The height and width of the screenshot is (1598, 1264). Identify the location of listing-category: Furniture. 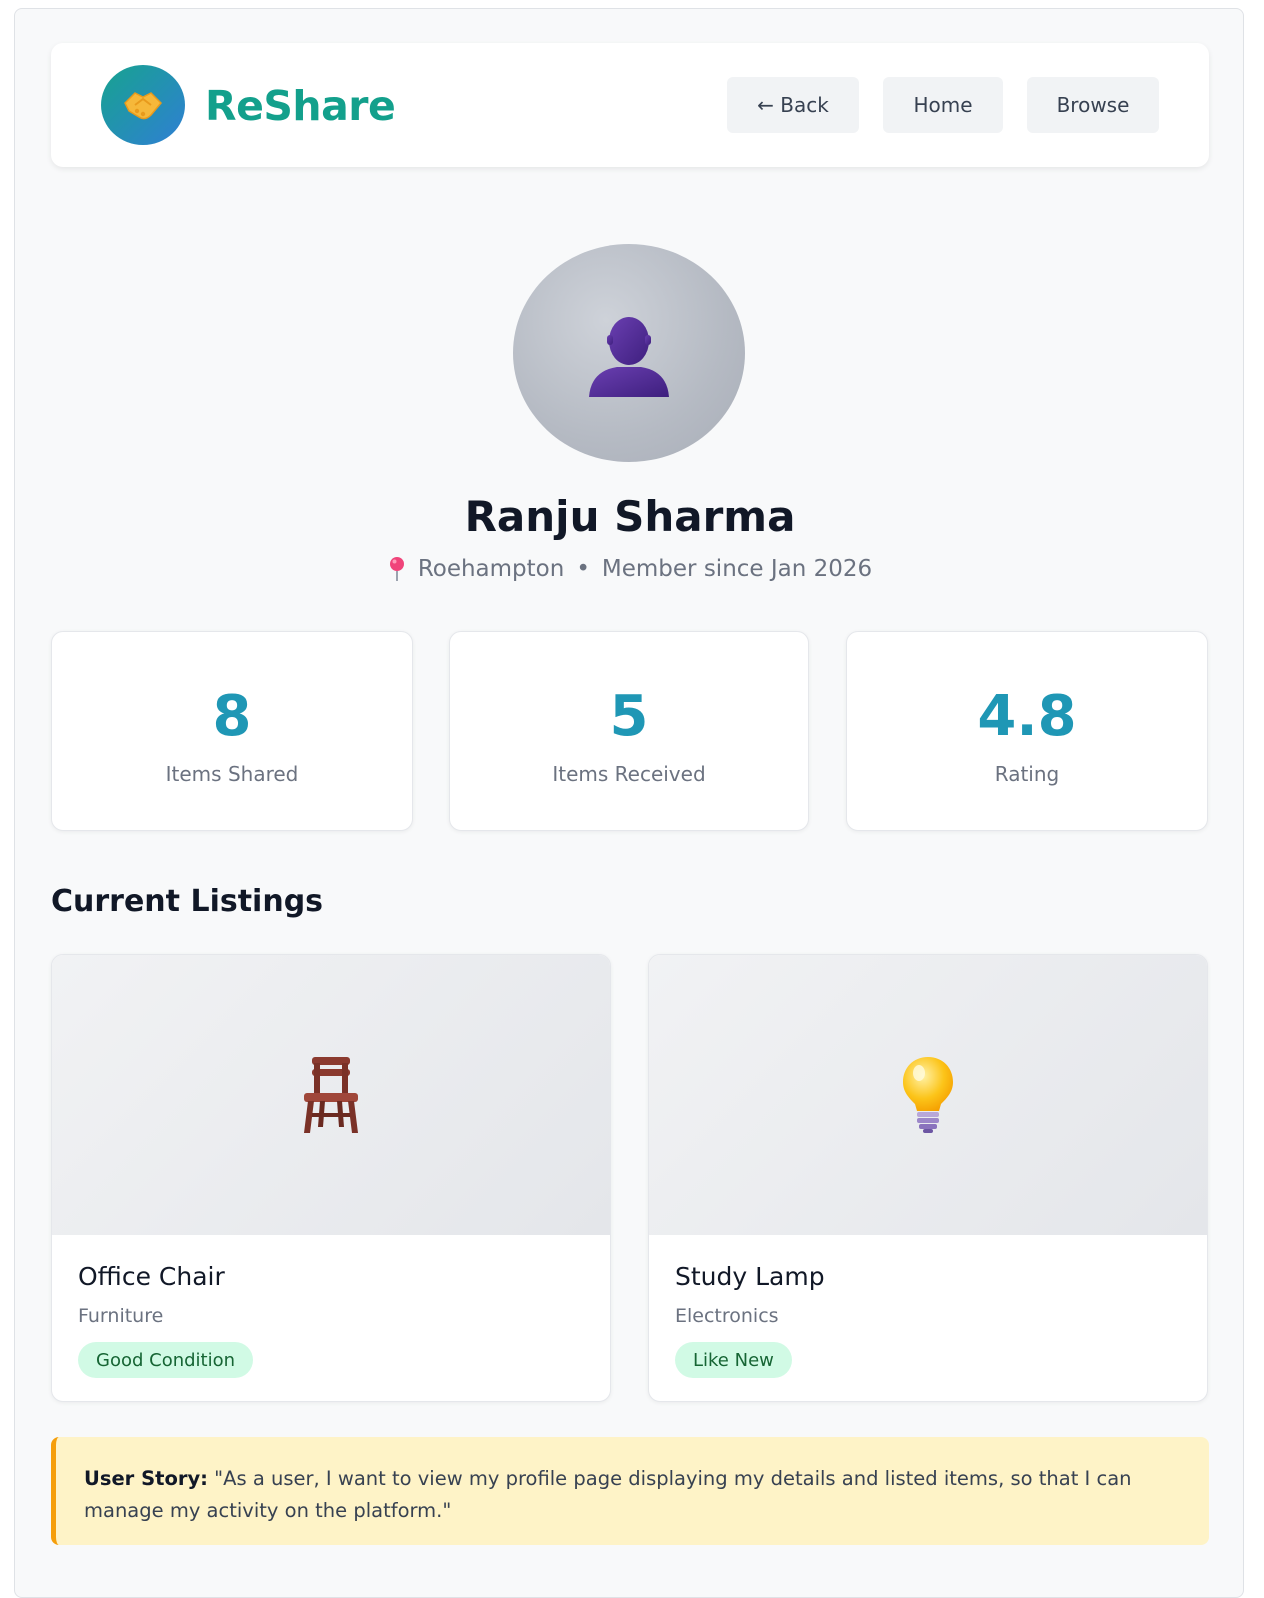
(121, 1316).